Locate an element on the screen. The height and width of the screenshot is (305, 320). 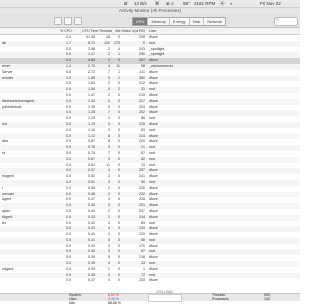
tab-memory: Memory is located at coordinates (159, 21).